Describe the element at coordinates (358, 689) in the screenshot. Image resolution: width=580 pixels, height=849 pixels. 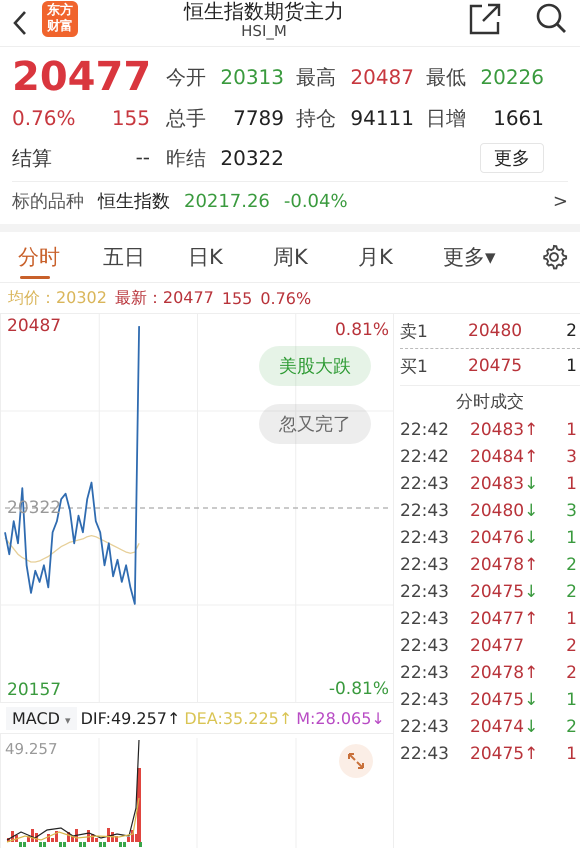
I see `axis-label: -0.81%` at that location.